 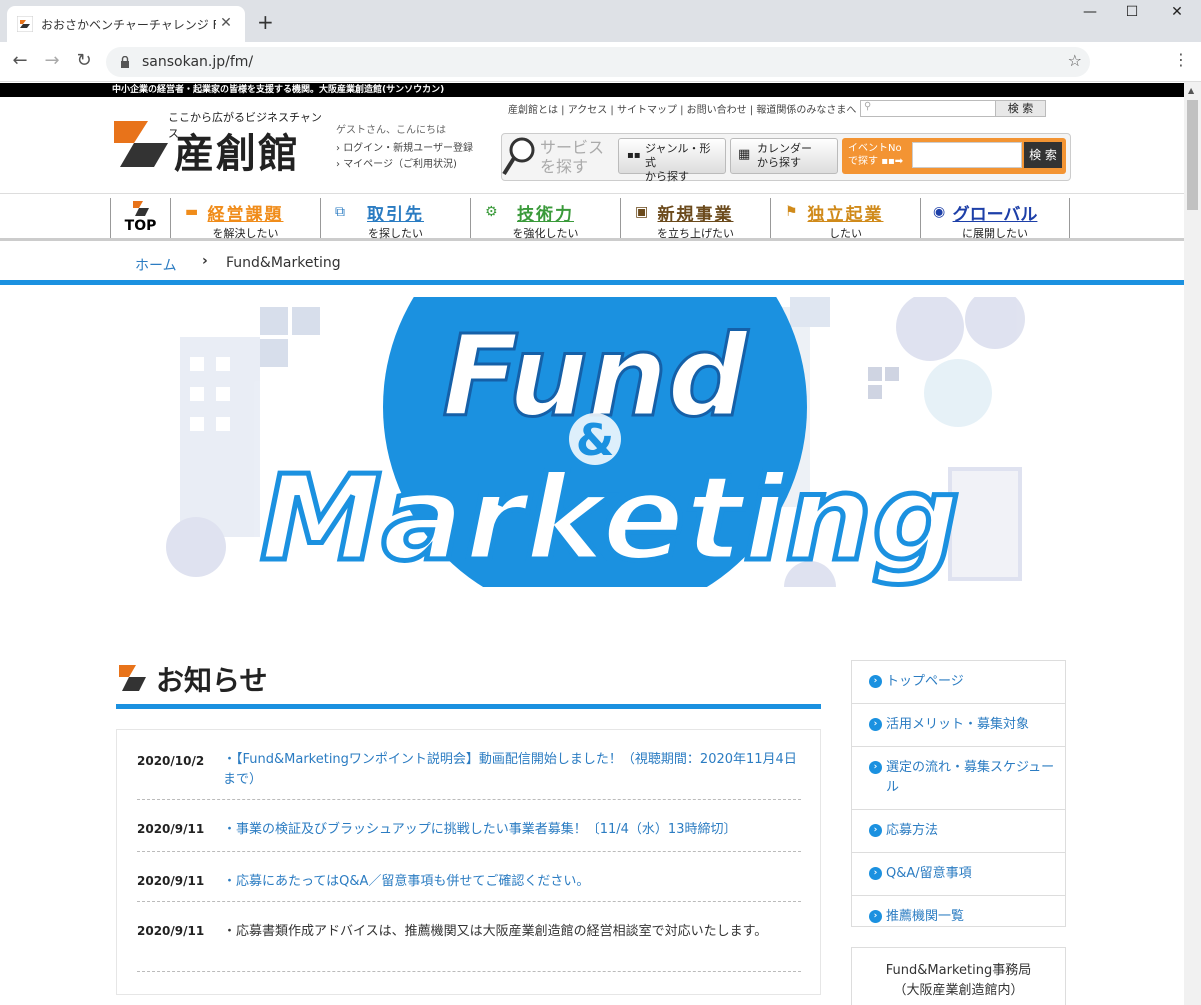 I want to click on breadcrumb: ホーム › Fund&Marketing, so click(x=592, y=267).